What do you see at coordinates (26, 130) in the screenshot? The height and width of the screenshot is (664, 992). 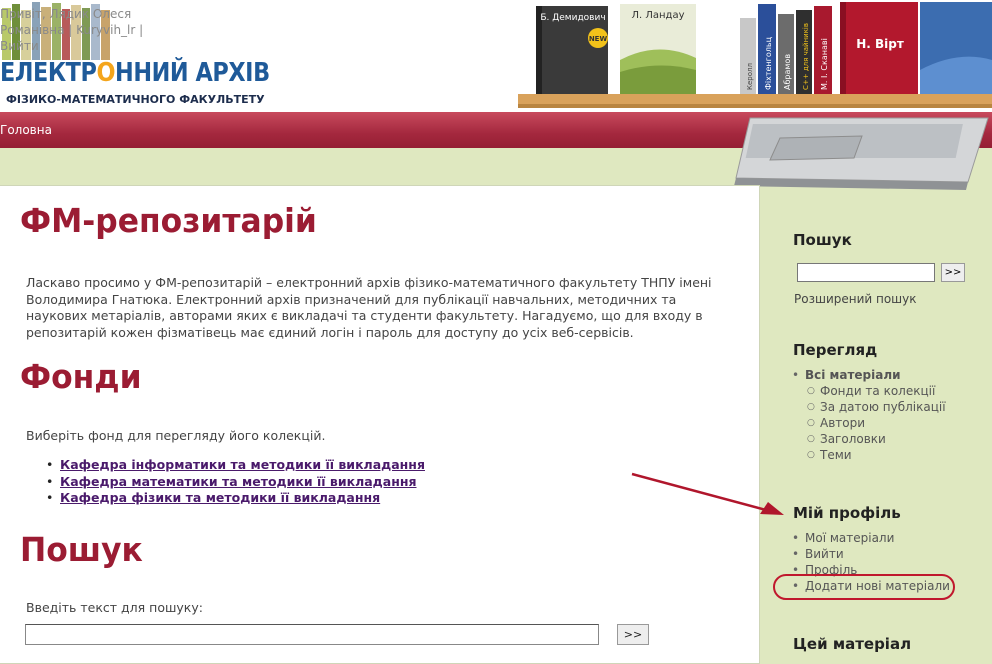 I see `nav-home-link: Головна` at bounding box center [26, 130].